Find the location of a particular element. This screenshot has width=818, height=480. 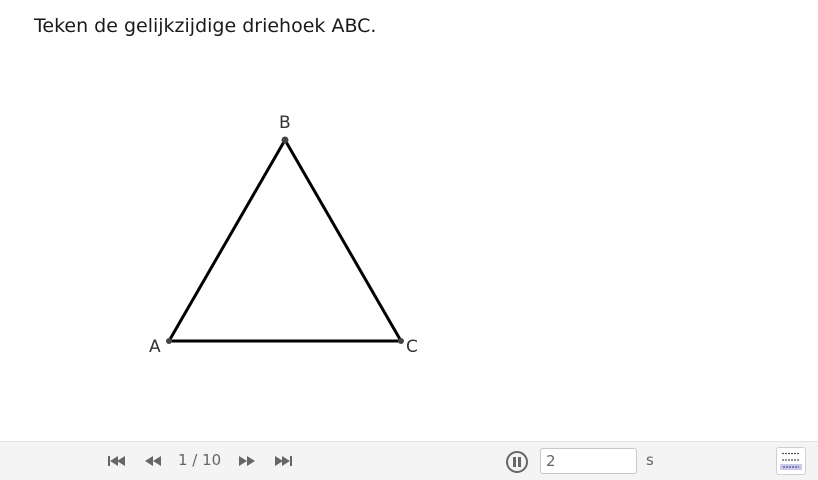

point-label-b: B is located at coordinates (285, 123).